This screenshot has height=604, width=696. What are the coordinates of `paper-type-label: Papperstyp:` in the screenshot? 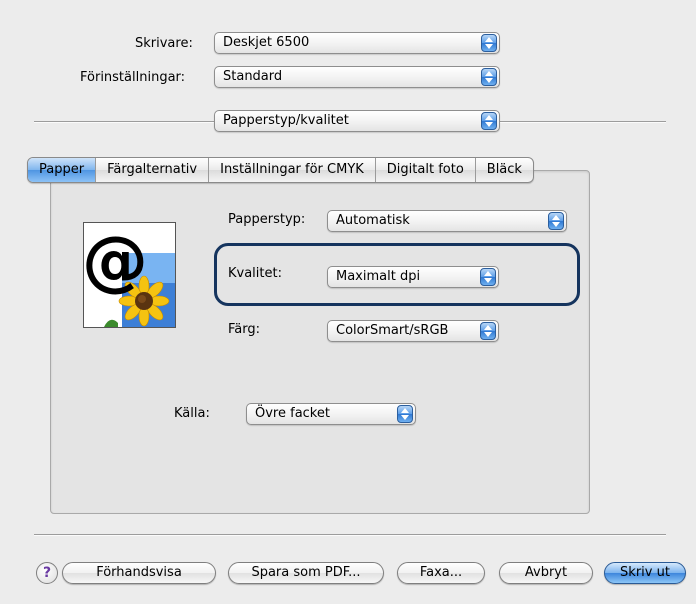 It's located at (267, 219).